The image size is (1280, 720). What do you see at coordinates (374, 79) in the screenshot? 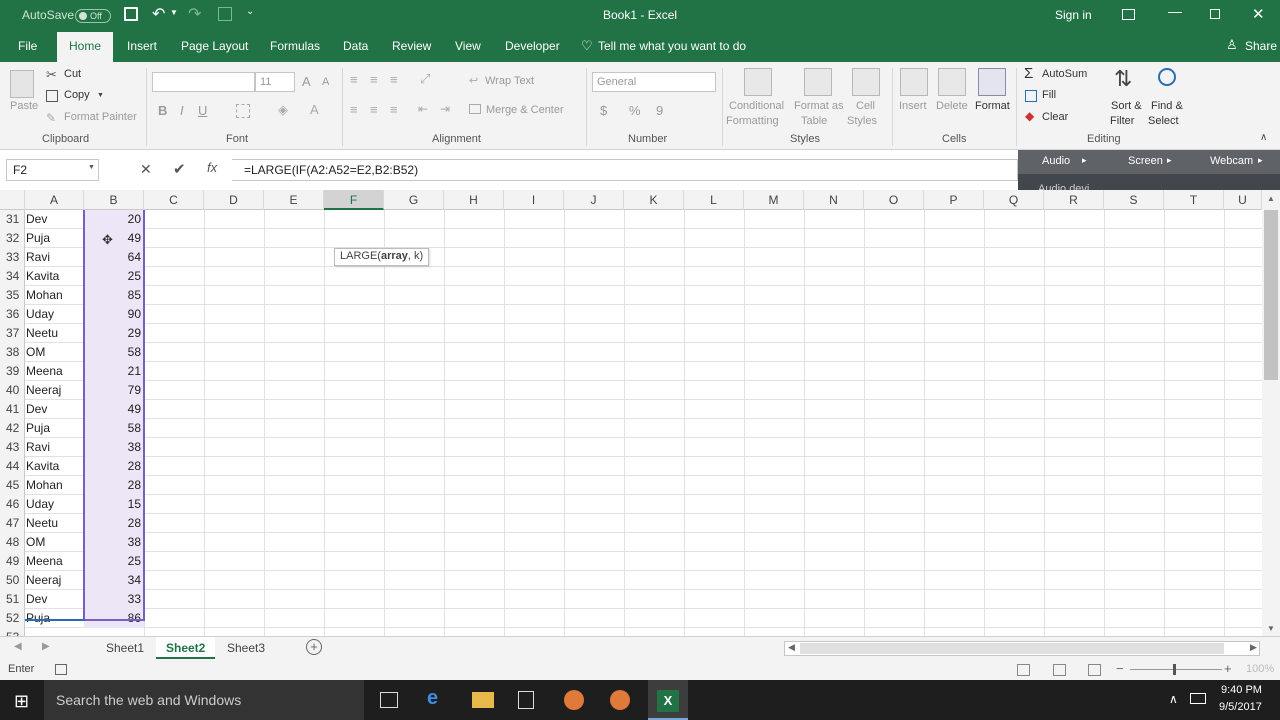
I see `align-middle-icon: ≡` at bounding box center [374, 79].